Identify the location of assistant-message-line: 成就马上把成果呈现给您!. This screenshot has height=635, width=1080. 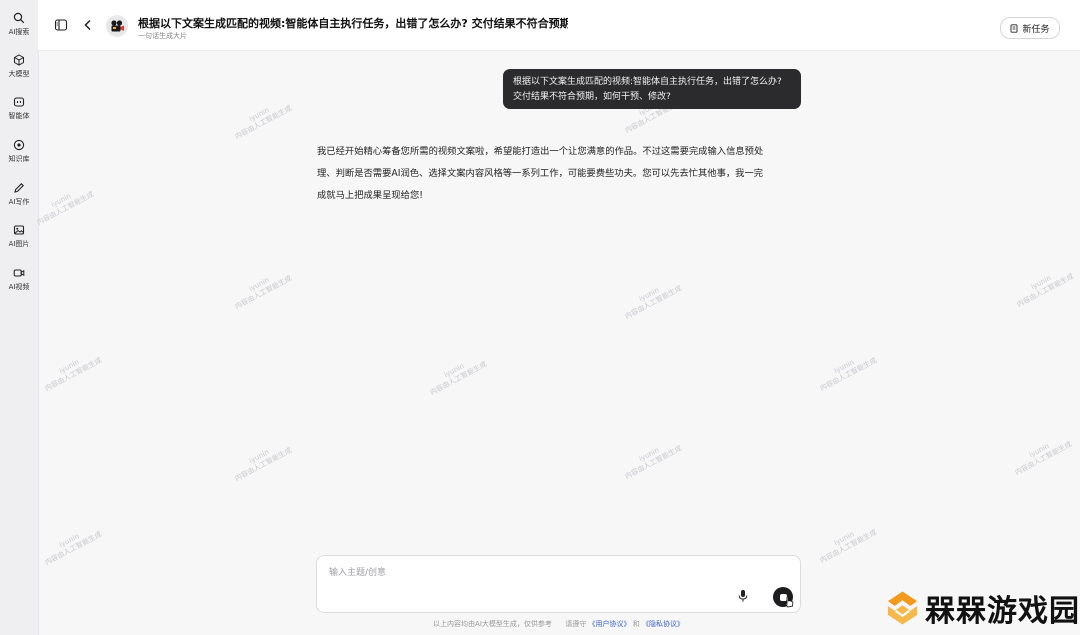
(370, 195).